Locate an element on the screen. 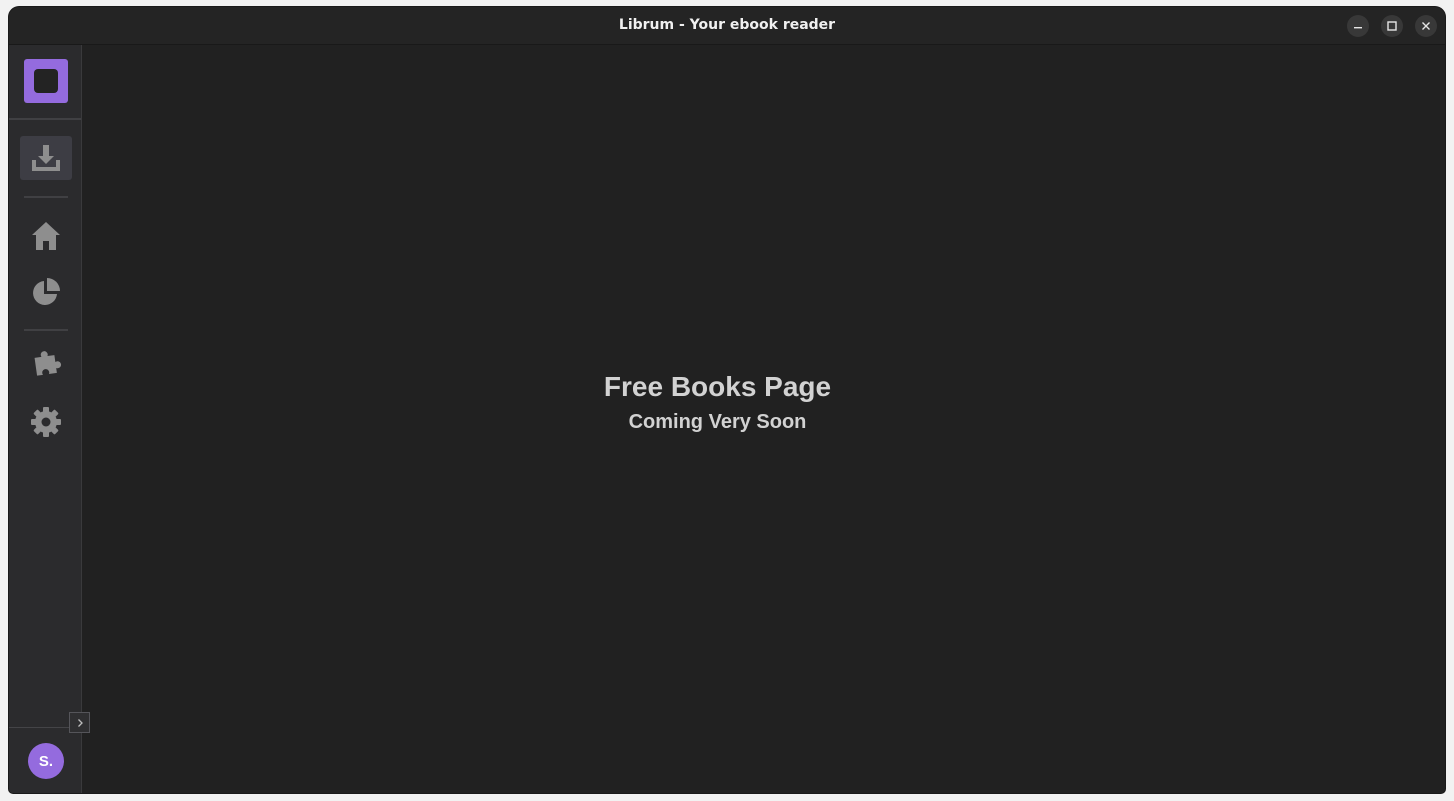  sidebar-item-statistics is located at coordinates (46, 292).